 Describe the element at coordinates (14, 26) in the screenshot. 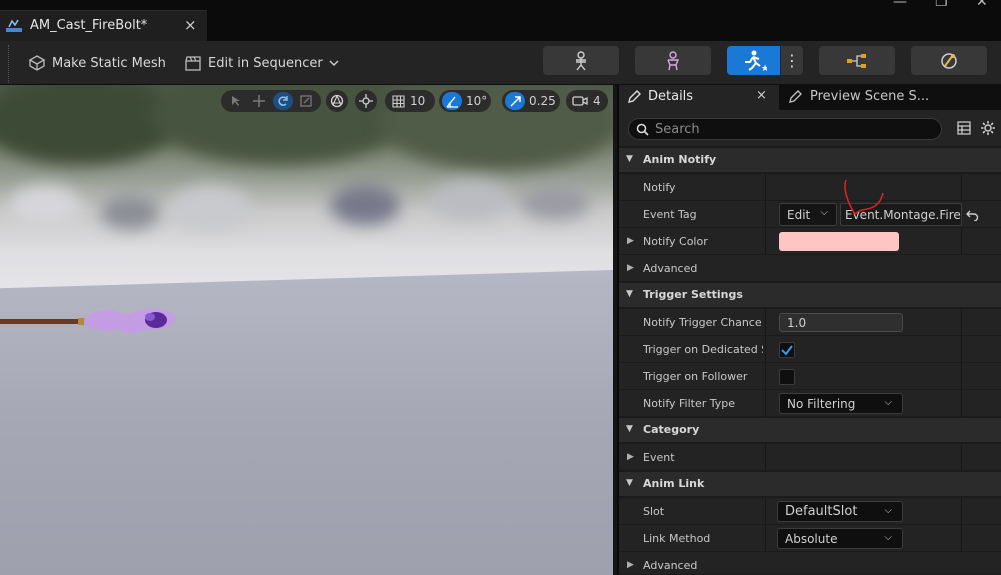

I see `anim-montage-icon` at that location.